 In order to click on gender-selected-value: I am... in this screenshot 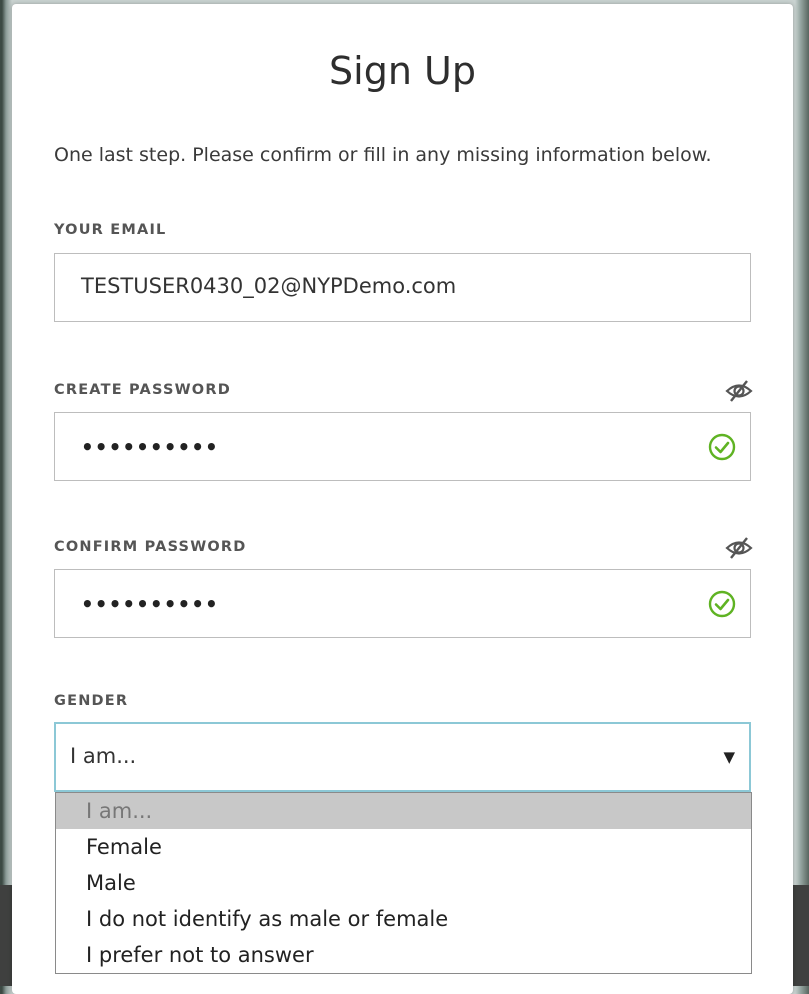, I will do `click(103, 756)`.